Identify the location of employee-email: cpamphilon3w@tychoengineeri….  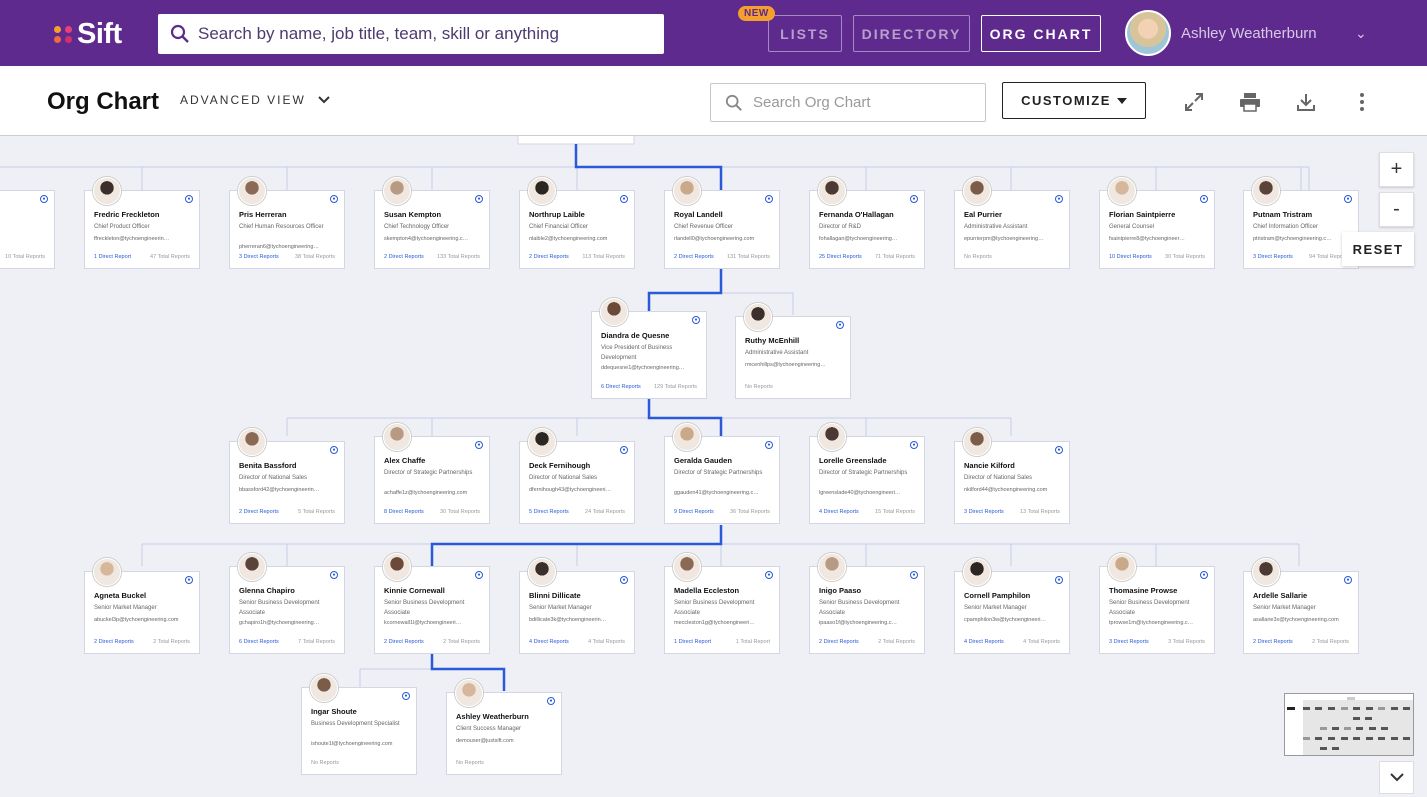
(1014, 620).